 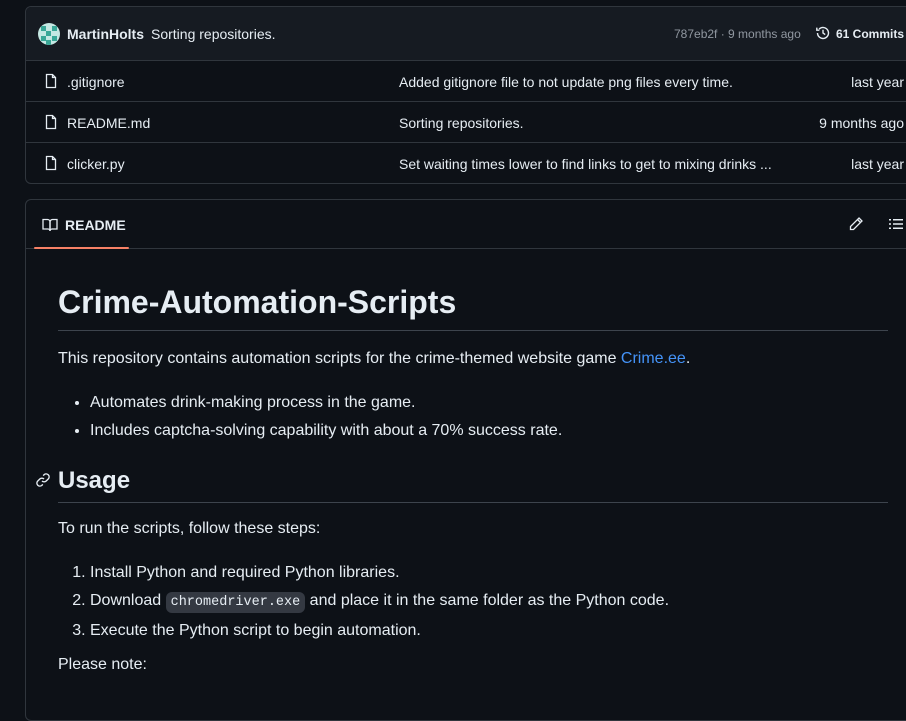 I want to click on file-name-link: .gitignore, so click(x=96, y=82).